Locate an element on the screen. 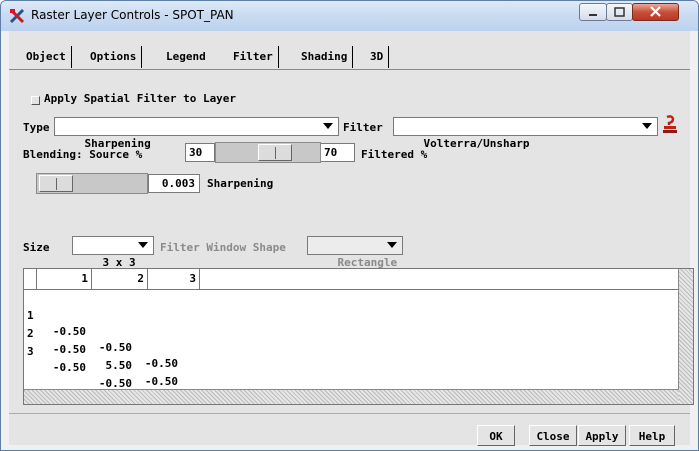  maximize-icon is located at coordinates (619, 12).